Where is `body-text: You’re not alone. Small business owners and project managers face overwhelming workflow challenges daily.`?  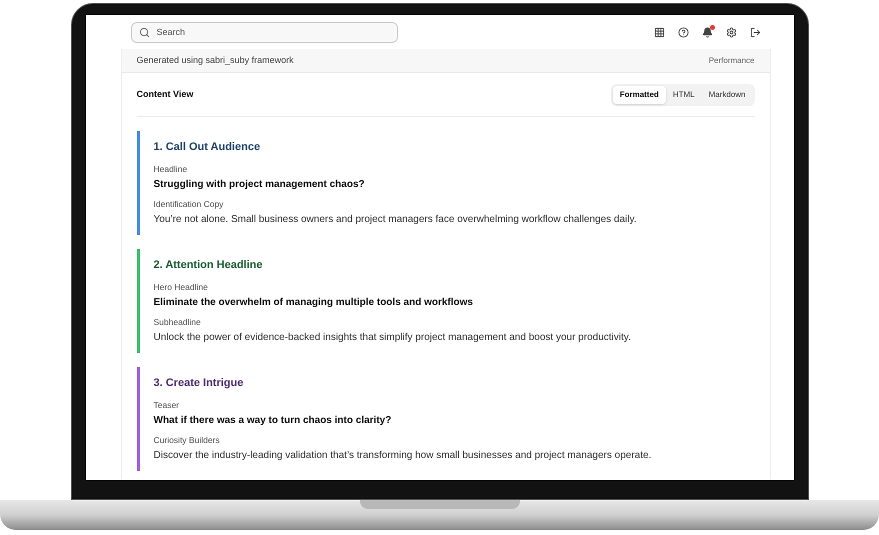 body-text: You’re not alone. Small business owners and project managers face overwhelming workflow challenges daily. is located at coordinates (396, 220).